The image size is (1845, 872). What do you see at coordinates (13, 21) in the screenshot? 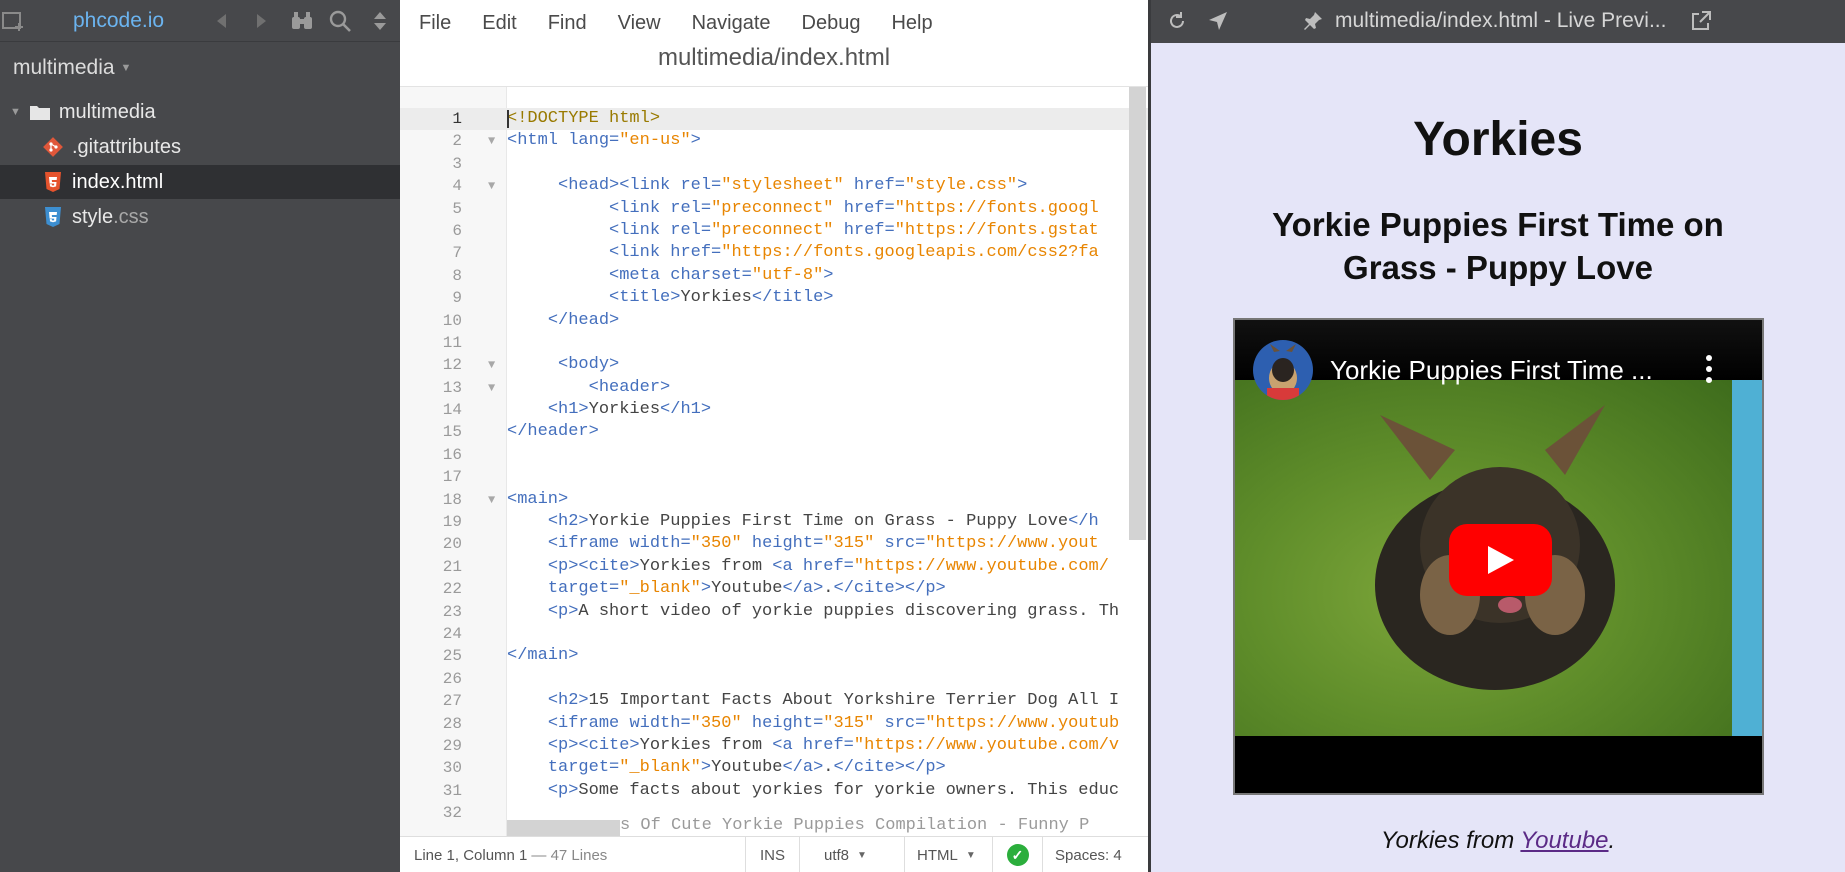
I see `new-project-icon` at bounding box center [13, 21].